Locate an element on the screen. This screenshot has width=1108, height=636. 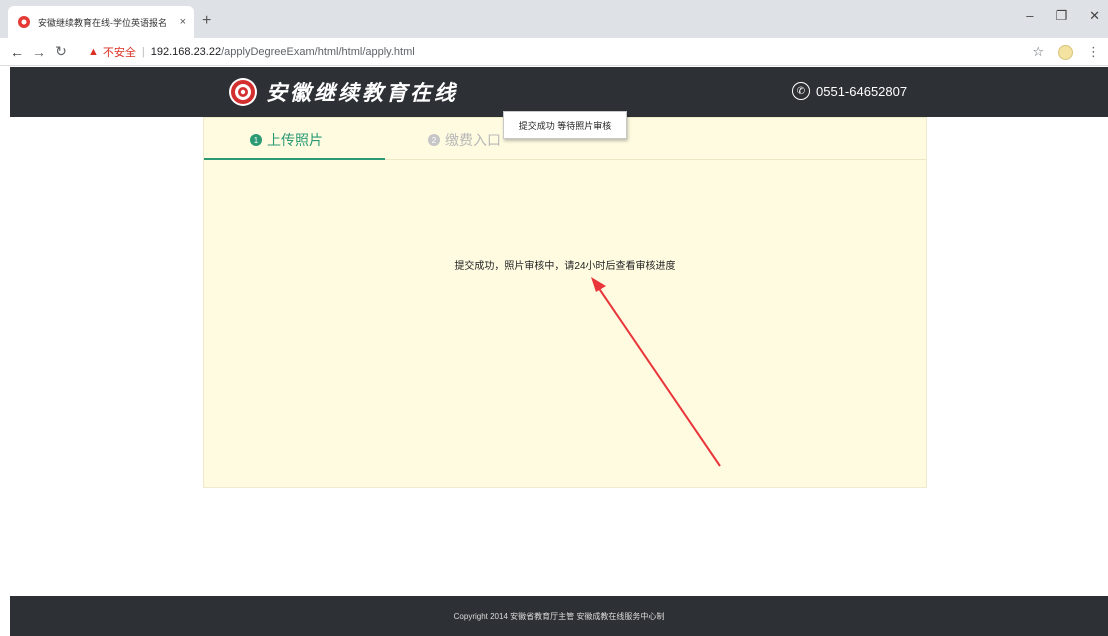
site-footer: Copyright 2014 安徽省教育厅主管 安徽成教在线服务中心制 is located at coordinates (559, 616).